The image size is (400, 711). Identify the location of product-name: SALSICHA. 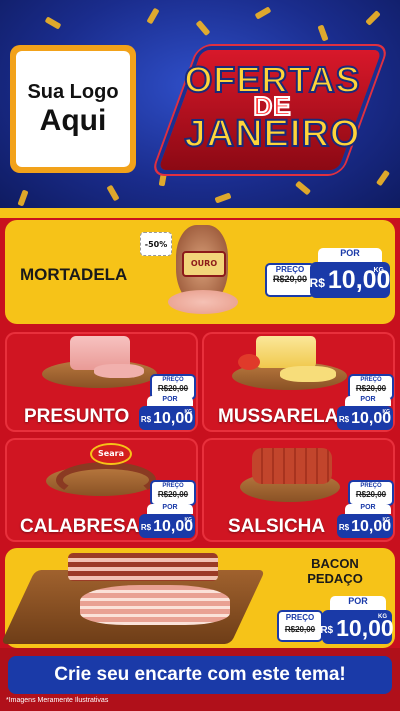
(277, 526).